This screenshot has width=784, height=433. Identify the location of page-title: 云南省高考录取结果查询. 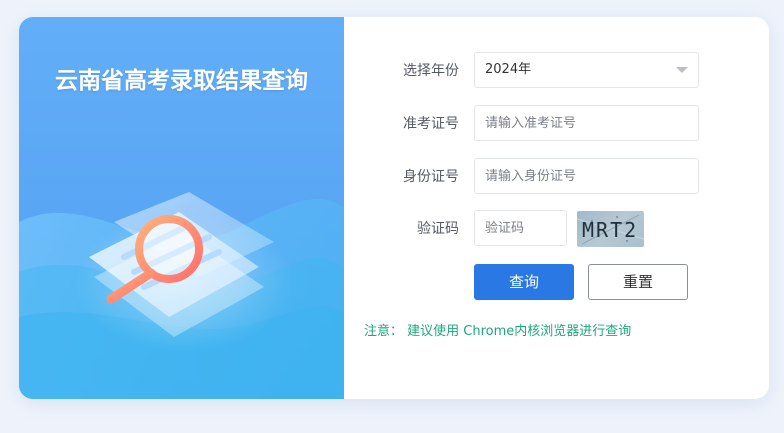
(181, 81).